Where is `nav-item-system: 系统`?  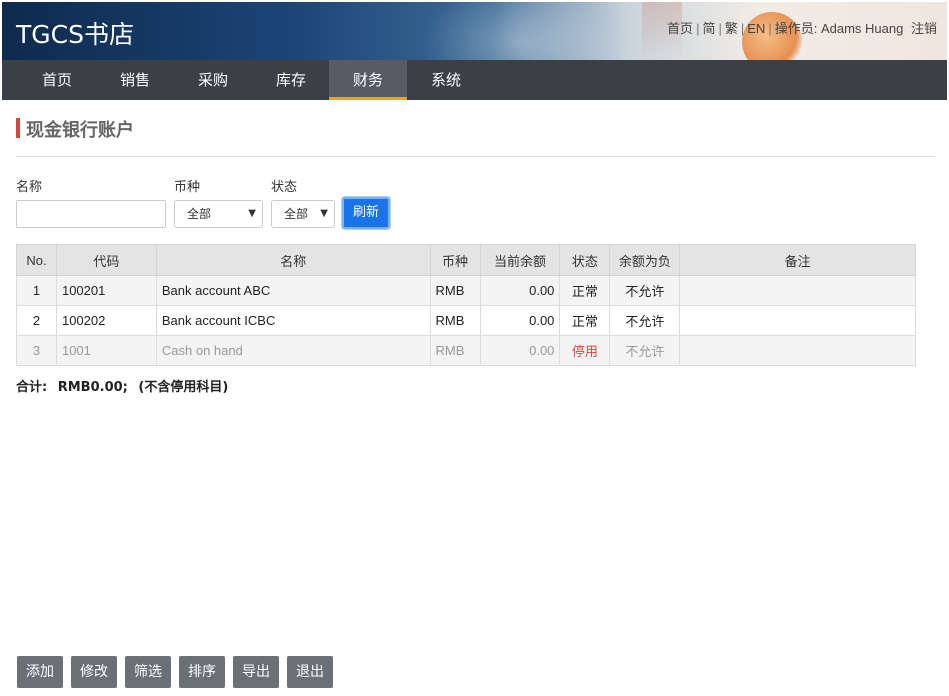 nav-item-system: 系统 is located at coordinates (446, 80).